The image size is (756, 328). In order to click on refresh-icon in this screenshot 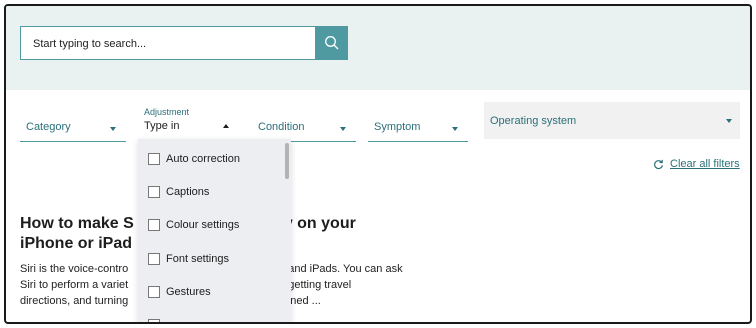, I will do `click(659, 164)`.